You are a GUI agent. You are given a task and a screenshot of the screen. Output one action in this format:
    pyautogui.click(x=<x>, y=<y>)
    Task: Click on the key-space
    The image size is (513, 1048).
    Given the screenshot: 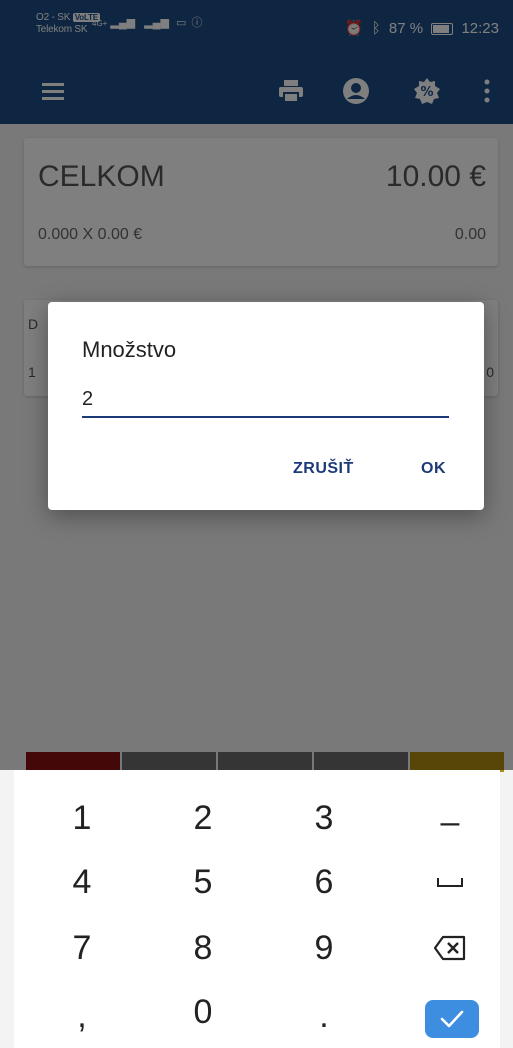 What is the action you would take?
    pyautogui.click(x=450, y=882)
    